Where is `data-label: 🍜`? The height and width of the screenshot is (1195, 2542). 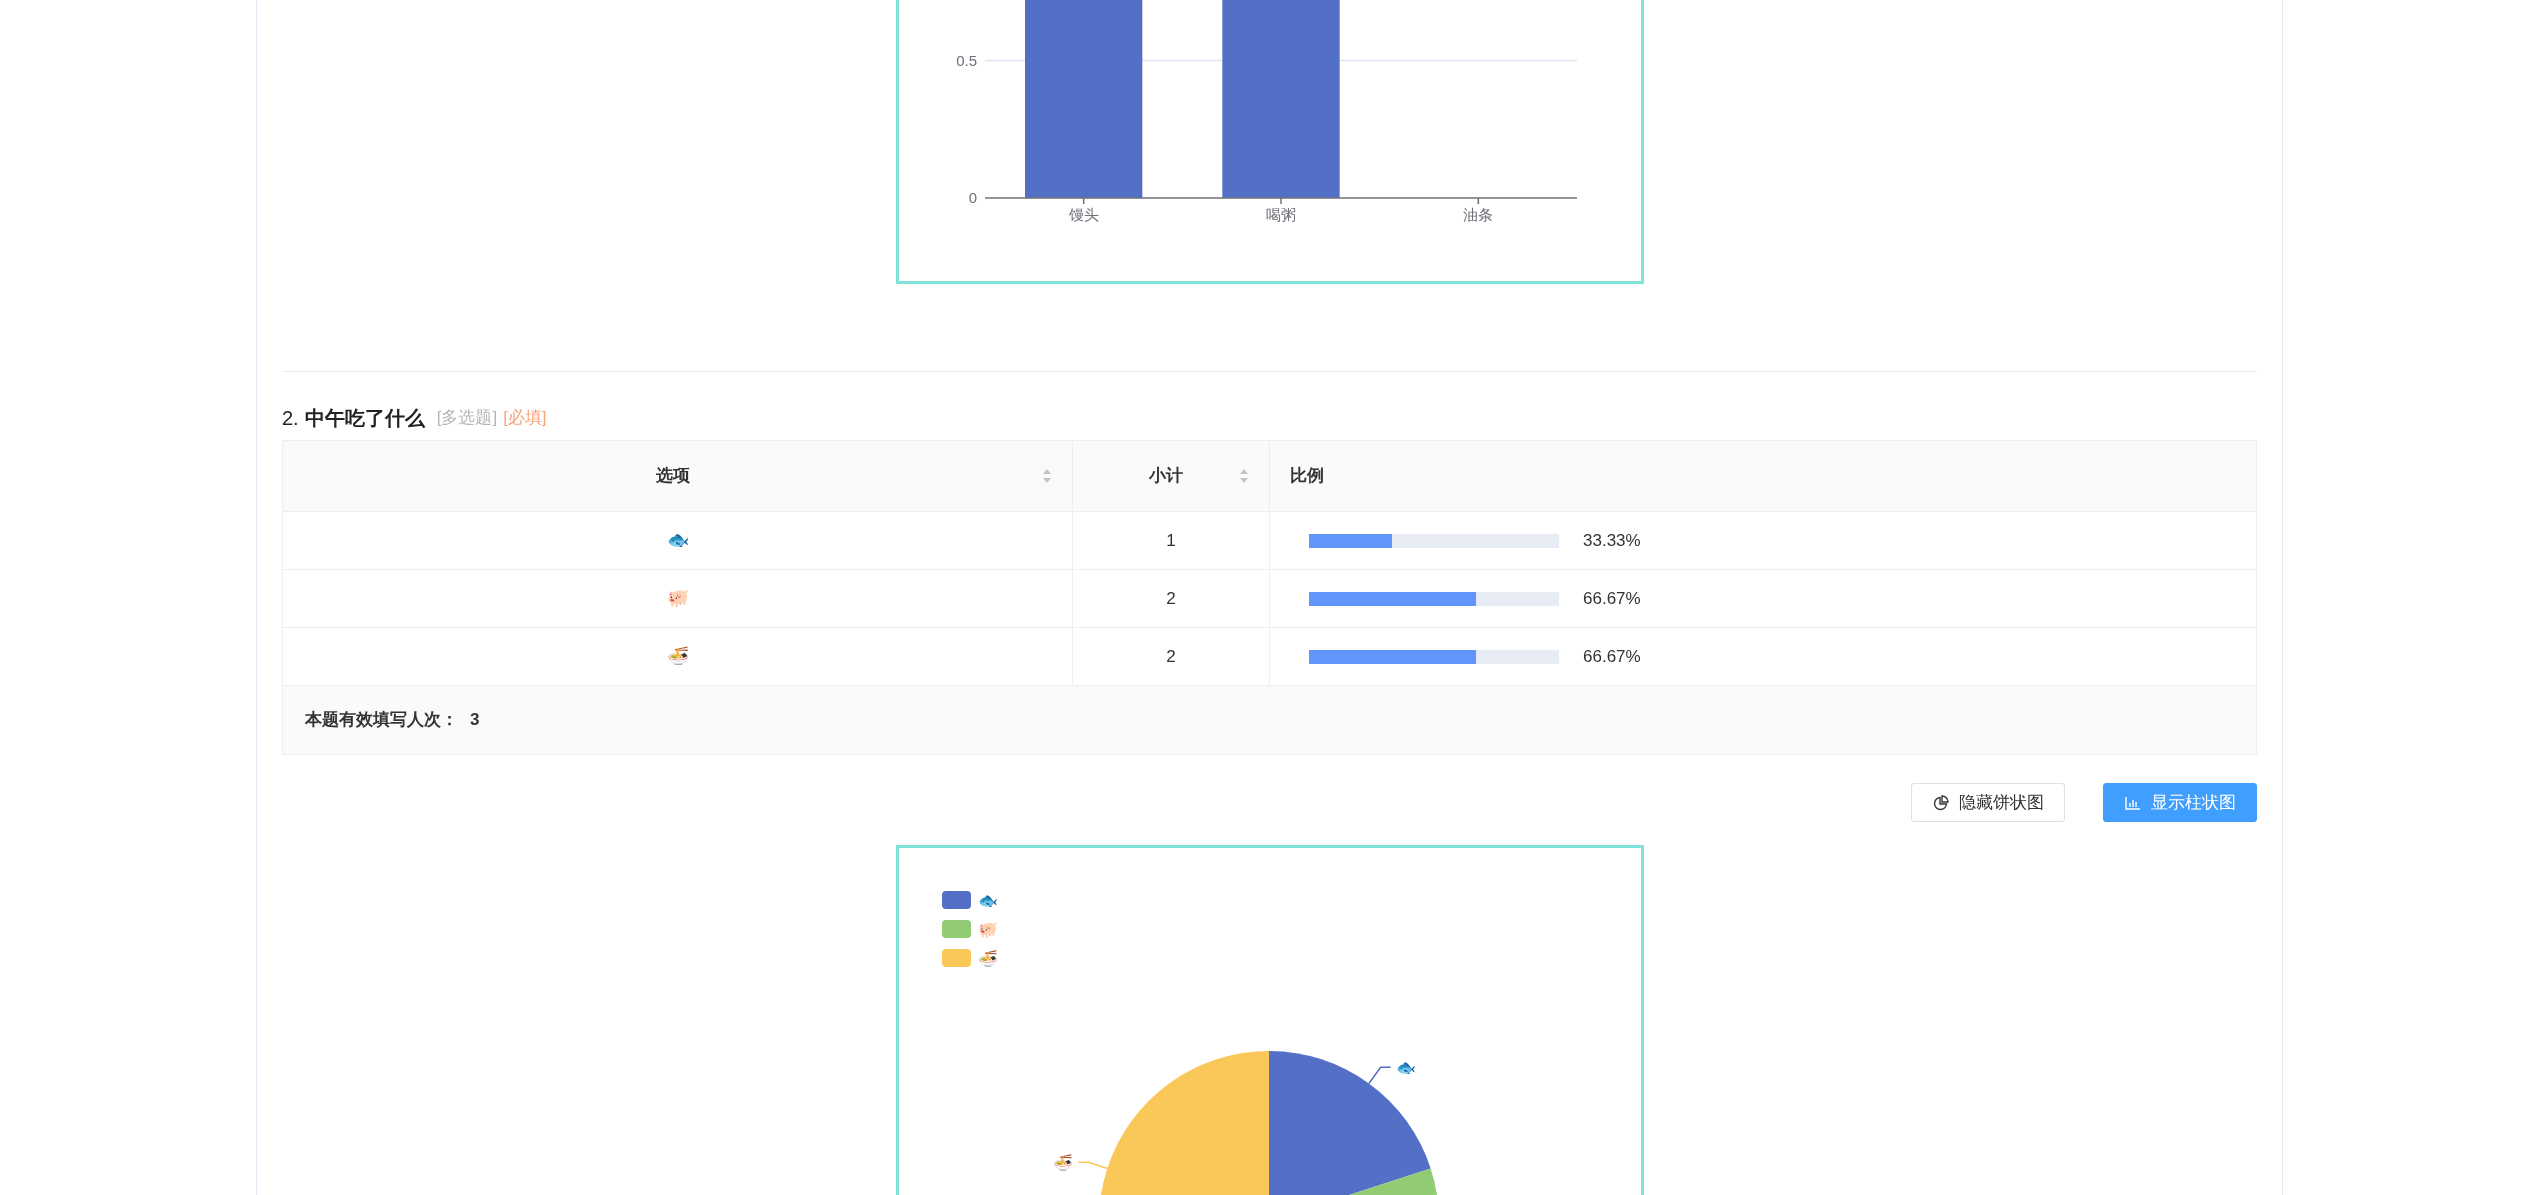
data-label: 🍜 is located at coordinates (1062, 1163).